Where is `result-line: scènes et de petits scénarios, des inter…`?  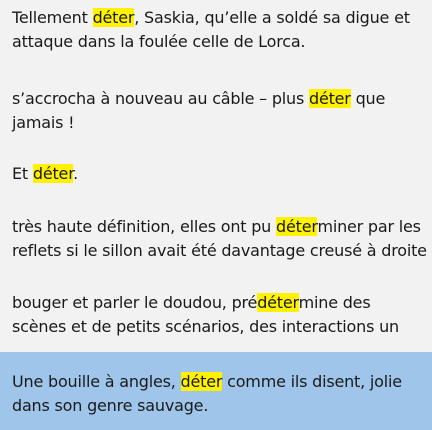 result-line: scènes et de petits scénarios, des inter… is located at coordinates (217, 327).